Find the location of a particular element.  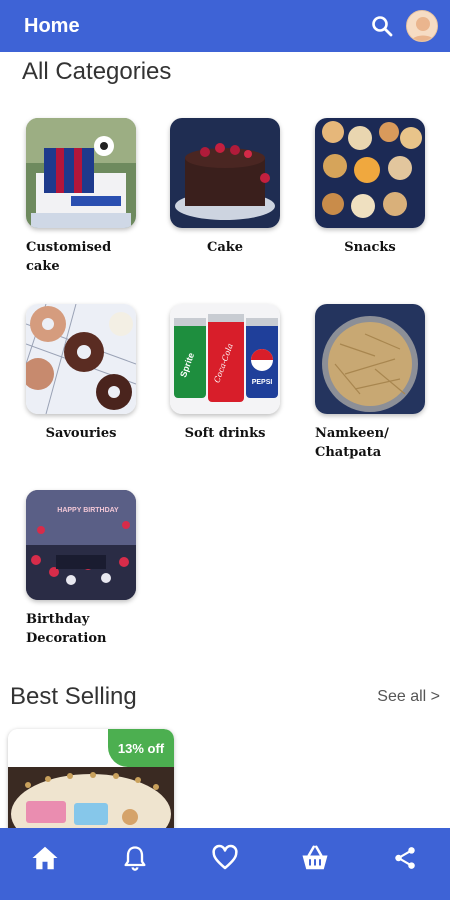

basket-icon is located at coordinates (315, 857).